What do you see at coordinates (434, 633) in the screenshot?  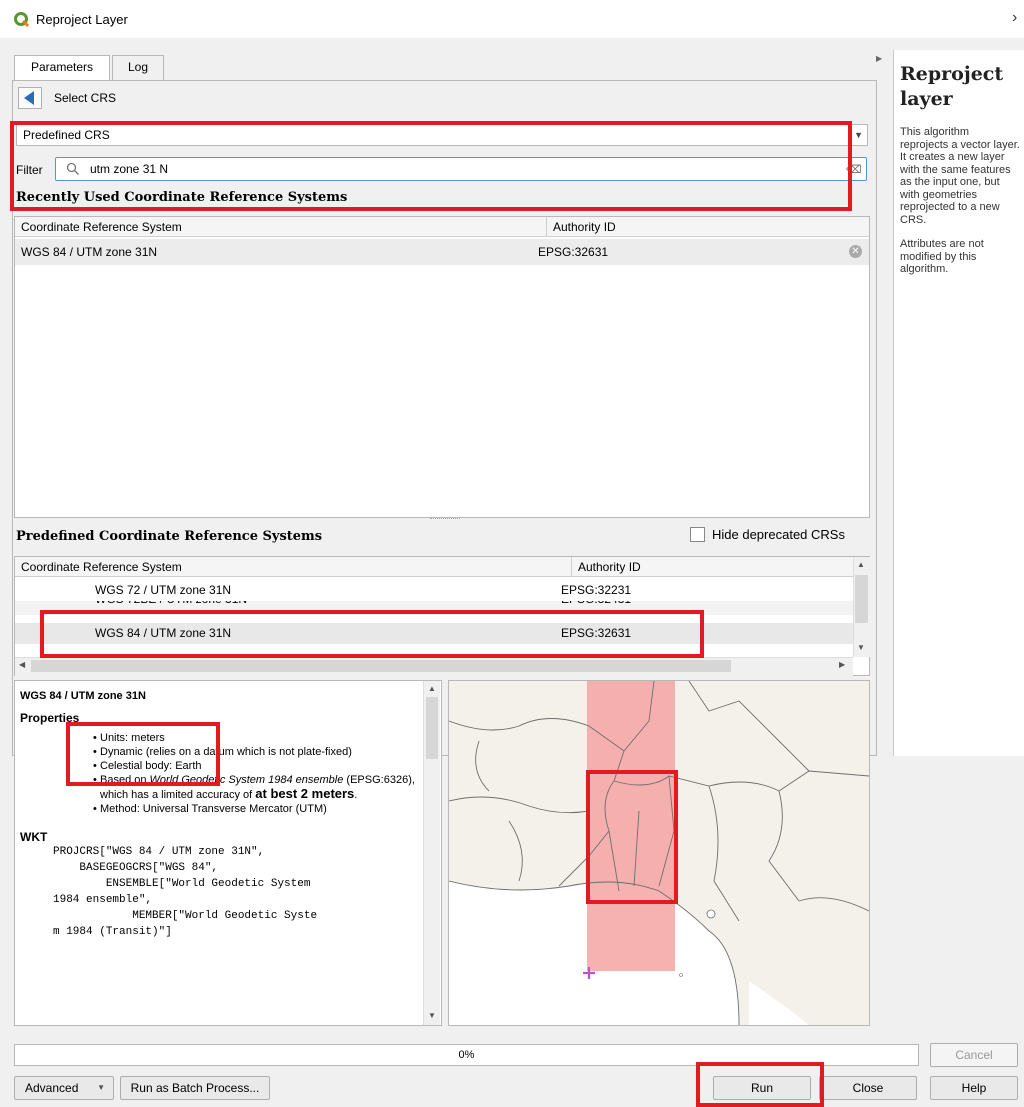 I see `table-row-selected: WGS 84 / UTM zone 31N EPSG:32631` at bounding box center [434, 633].